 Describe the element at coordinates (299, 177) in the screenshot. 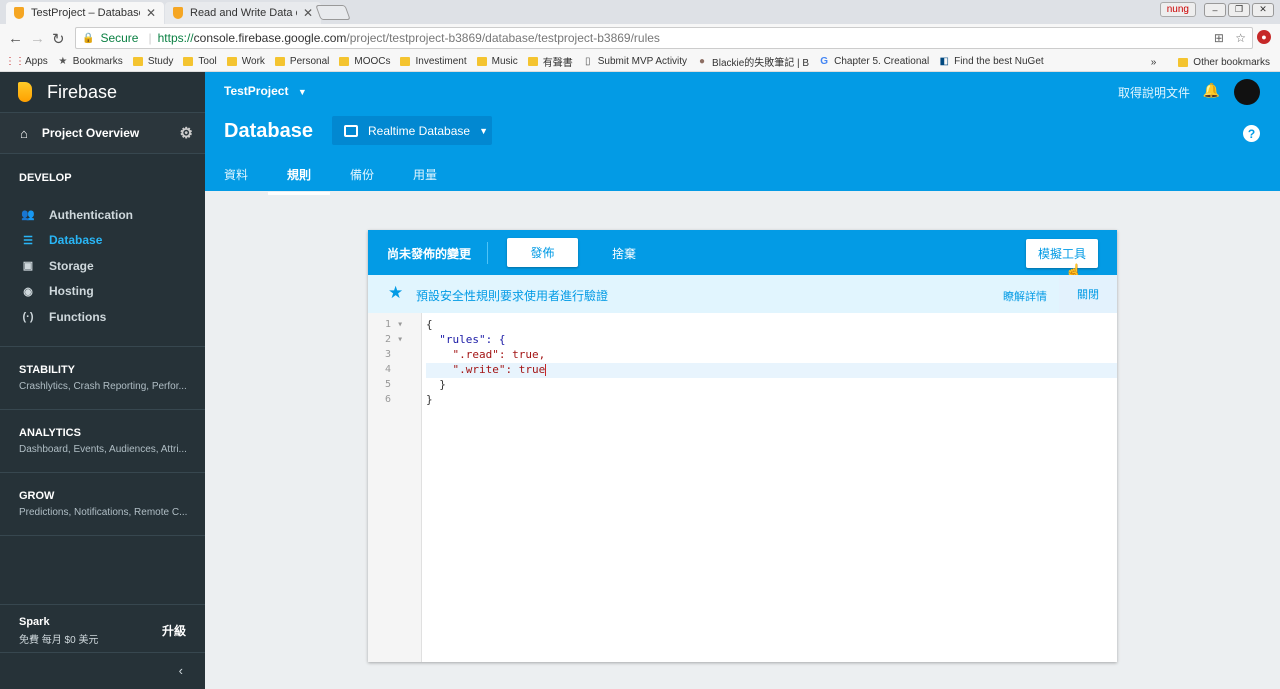

I see `tab-rules: 規則` at that location.